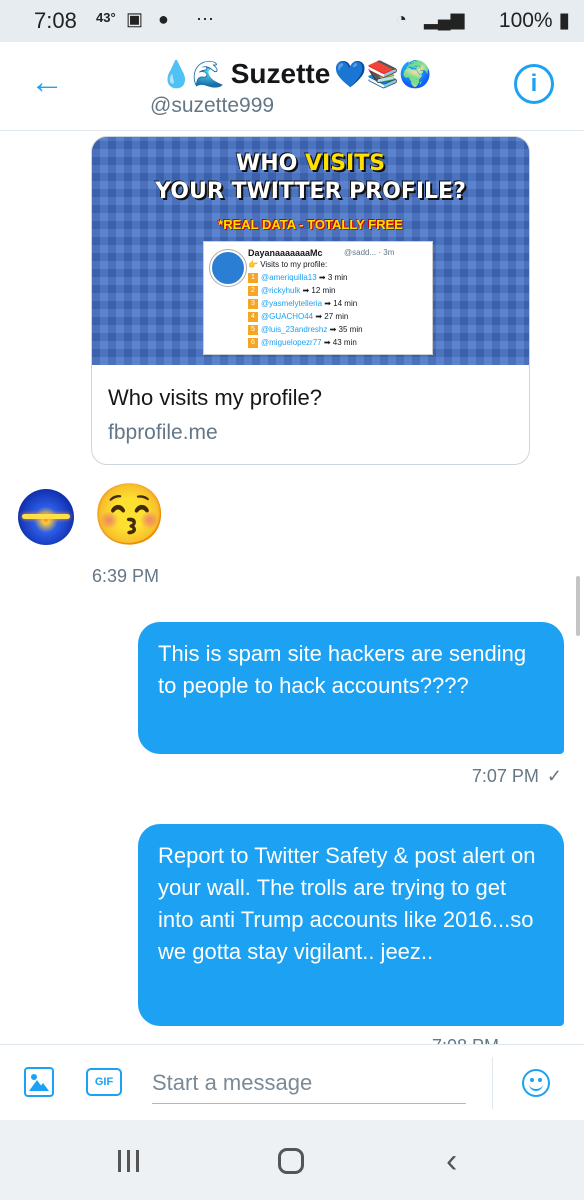 The width and height of the screenshot is (584, 1200). I want to click on conversation-header: ← 💧🌊 Suzette 💙📚🌍 @suzette999 i, so click(292, 86).